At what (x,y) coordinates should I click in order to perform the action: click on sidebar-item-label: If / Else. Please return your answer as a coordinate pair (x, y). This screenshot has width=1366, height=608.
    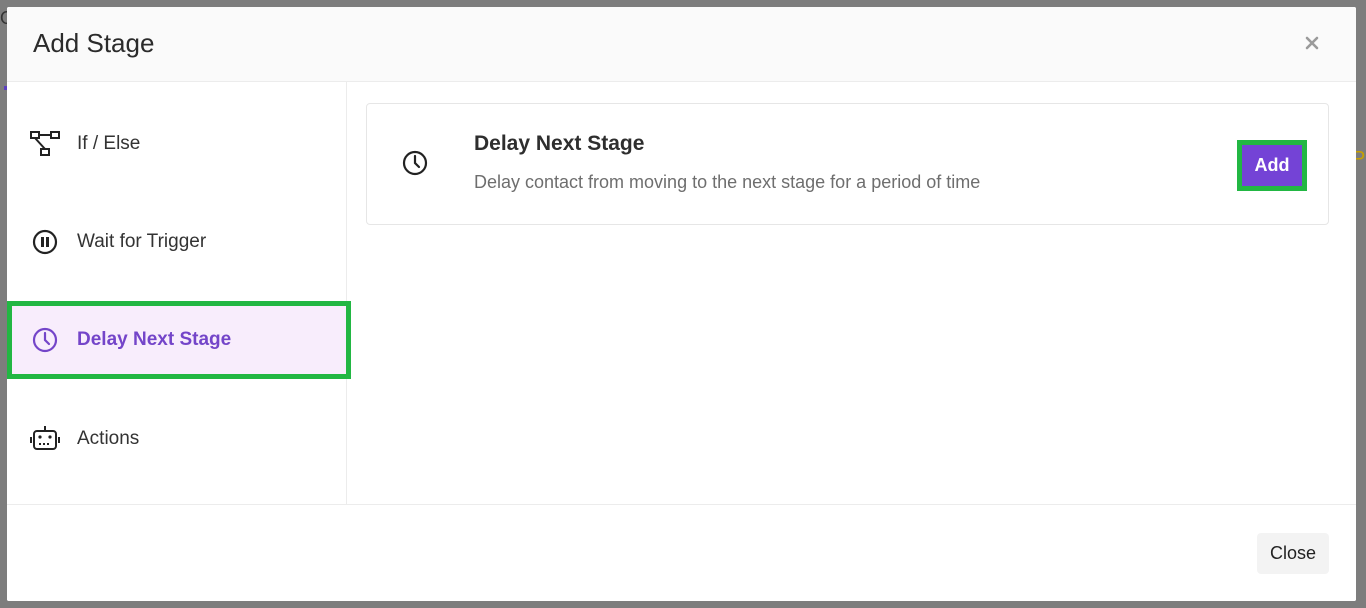
    Looking at the image, I should click on (109, 143).